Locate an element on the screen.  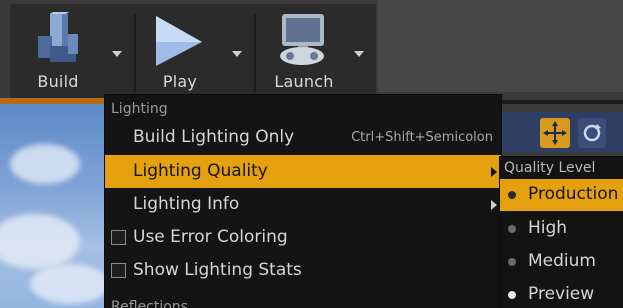
play-options-dropdown is located at coordinates (237, 51).